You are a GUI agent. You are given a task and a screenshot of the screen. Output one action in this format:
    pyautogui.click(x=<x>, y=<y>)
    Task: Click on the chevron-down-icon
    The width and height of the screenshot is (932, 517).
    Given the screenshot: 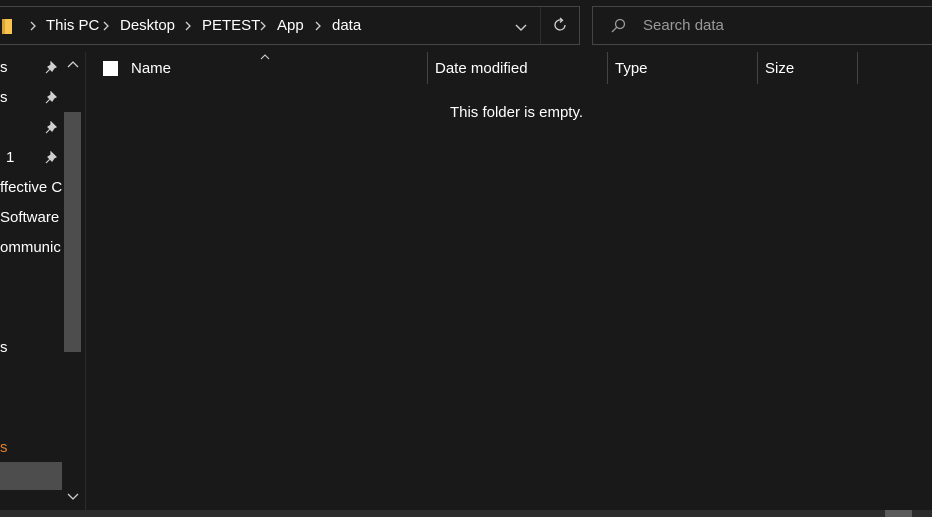 What is the action you would take?
    pyautogui.click(x=521, y=27)
    